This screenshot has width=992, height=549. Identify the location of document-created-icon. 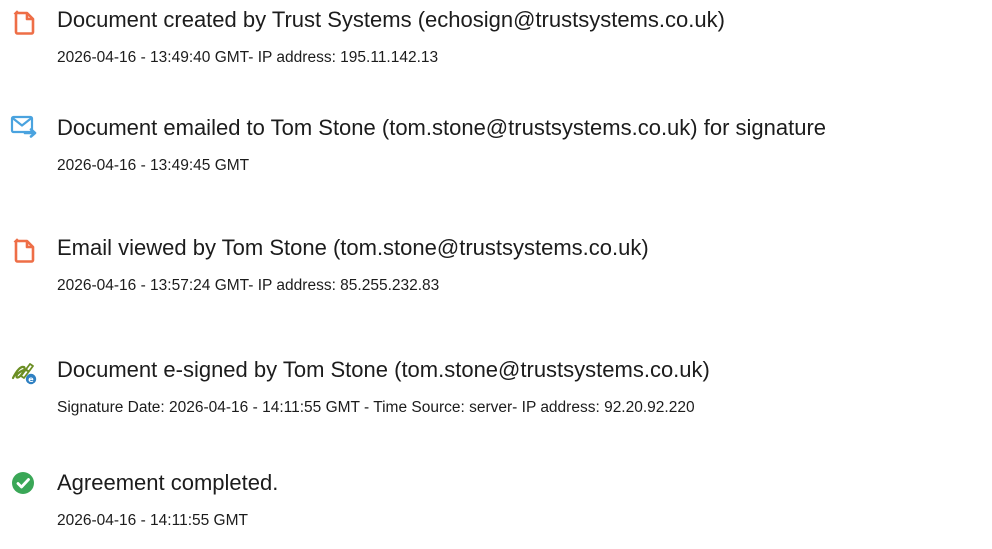
(24, 22).